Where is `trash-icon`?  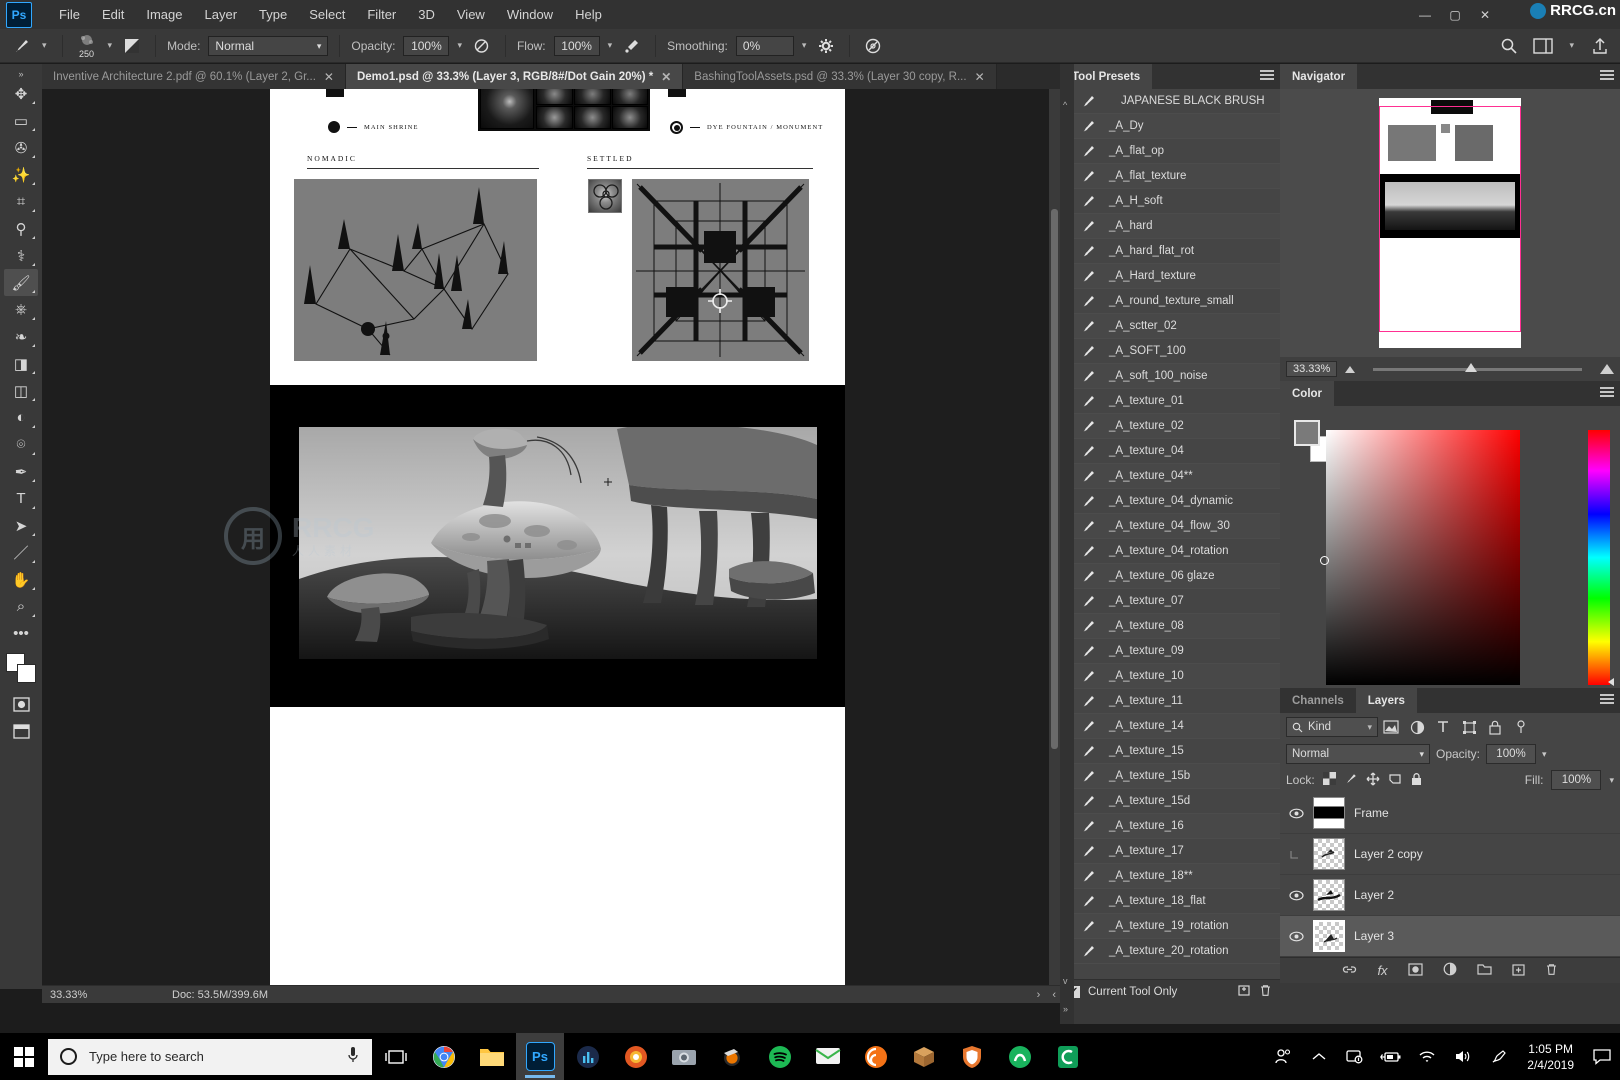 trash-icon is located at coordinates (1265, 992).